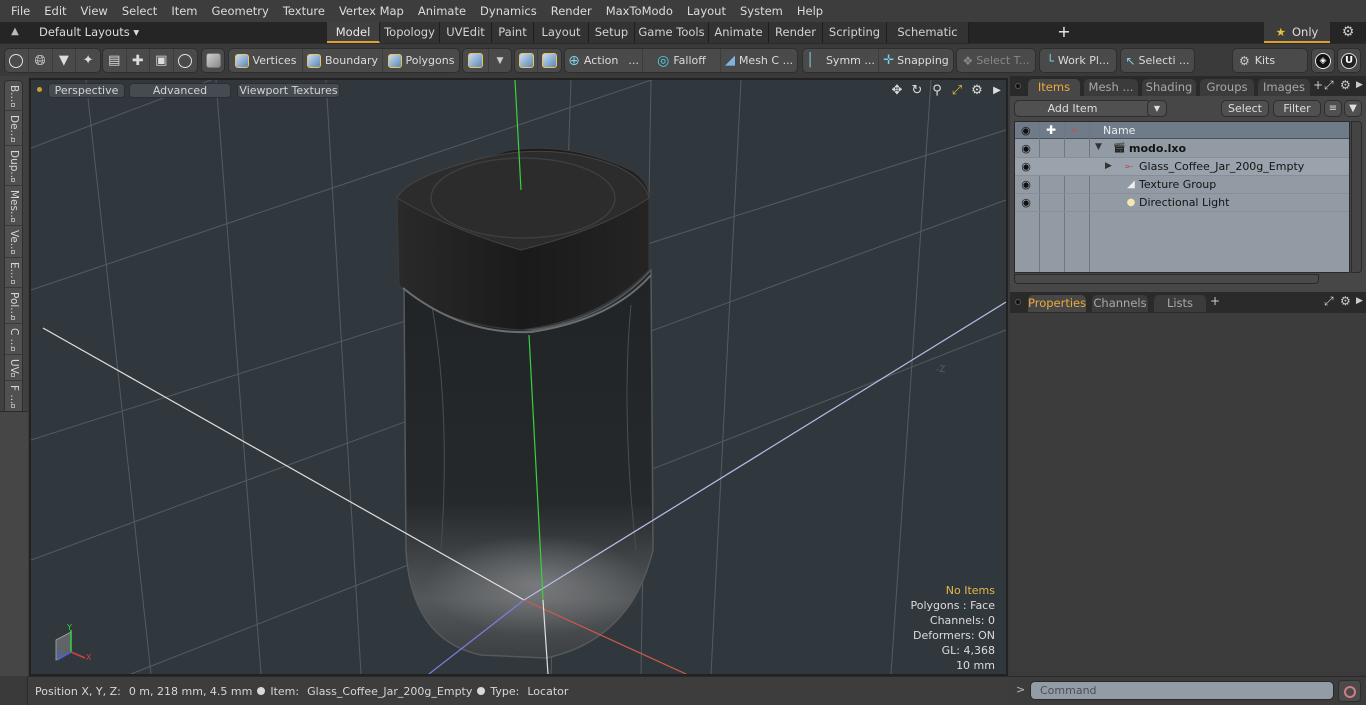  What do you see at coordinates (1348, 32) in the screenshot?
I see `gear-icon: ⚙` at bounding box center [1348, 32].